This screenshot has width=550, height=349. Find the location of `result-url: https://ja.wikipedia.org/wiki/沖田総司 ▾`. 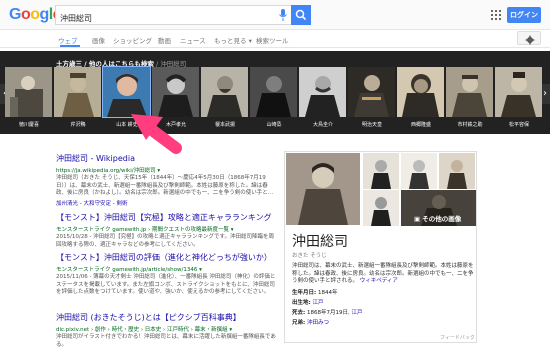

result-url: https://ja.wikipedia.org/wiki/沖田総司 ▾ is located at coordinates (166, 170).